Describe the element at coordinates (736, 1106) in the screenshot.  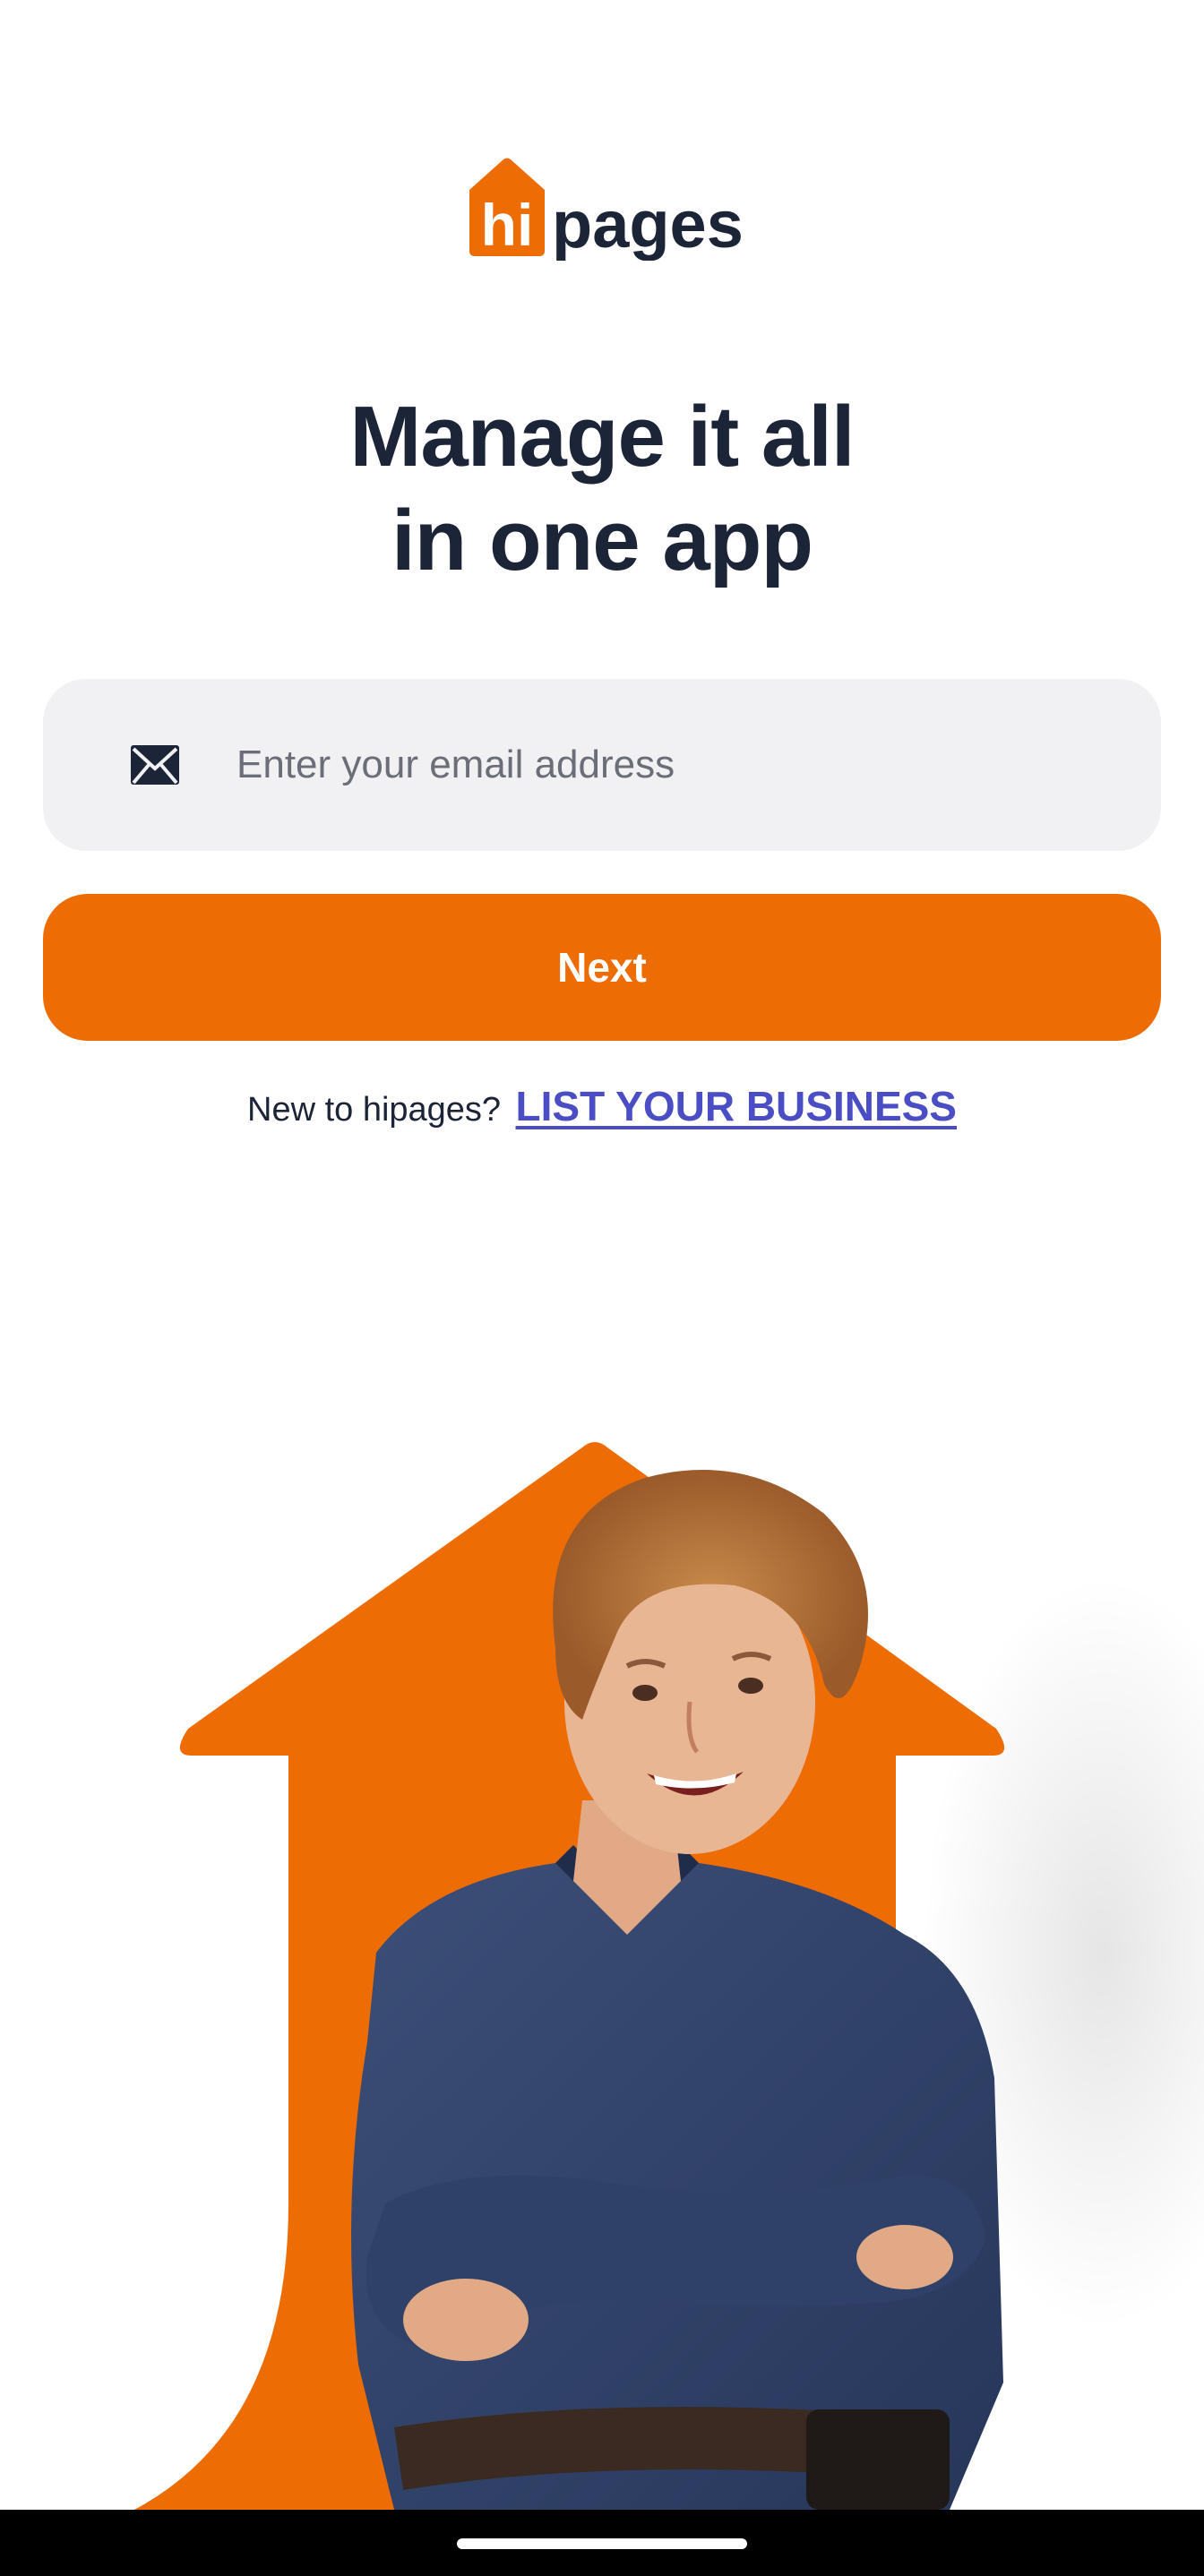
I see `list-your-business-link: LIST YOUR BUSINESS` at that location.